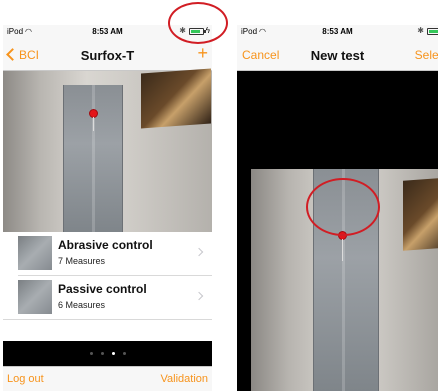 The height and width of the screenshot is (391, 438). What do you see at coordinates (25, 379) in the screenshot?
I see `logout-button: Log out` at bounding box center [25, 379].